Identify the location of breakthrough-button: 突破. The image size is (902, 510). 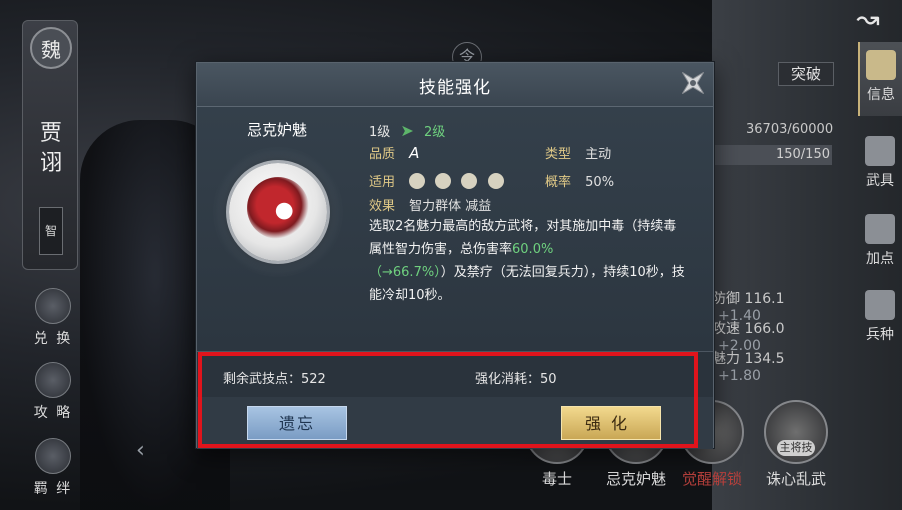
(806, 74).